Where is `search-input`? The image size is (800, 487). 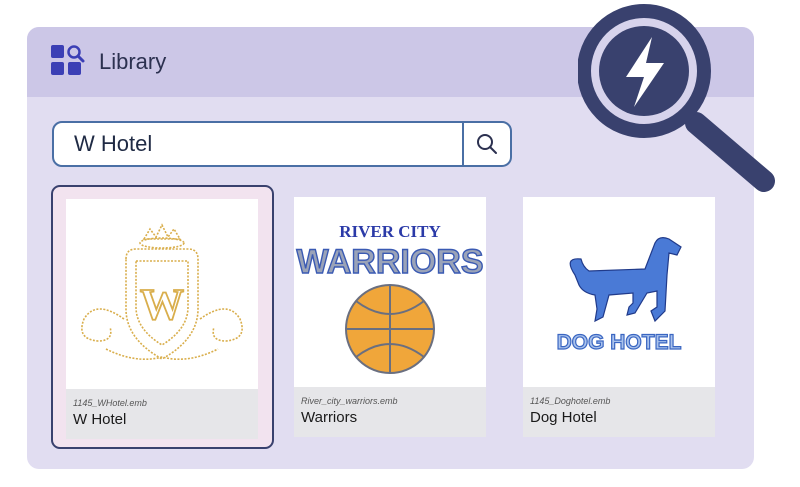 search-input is located at coordinates (259, 144).